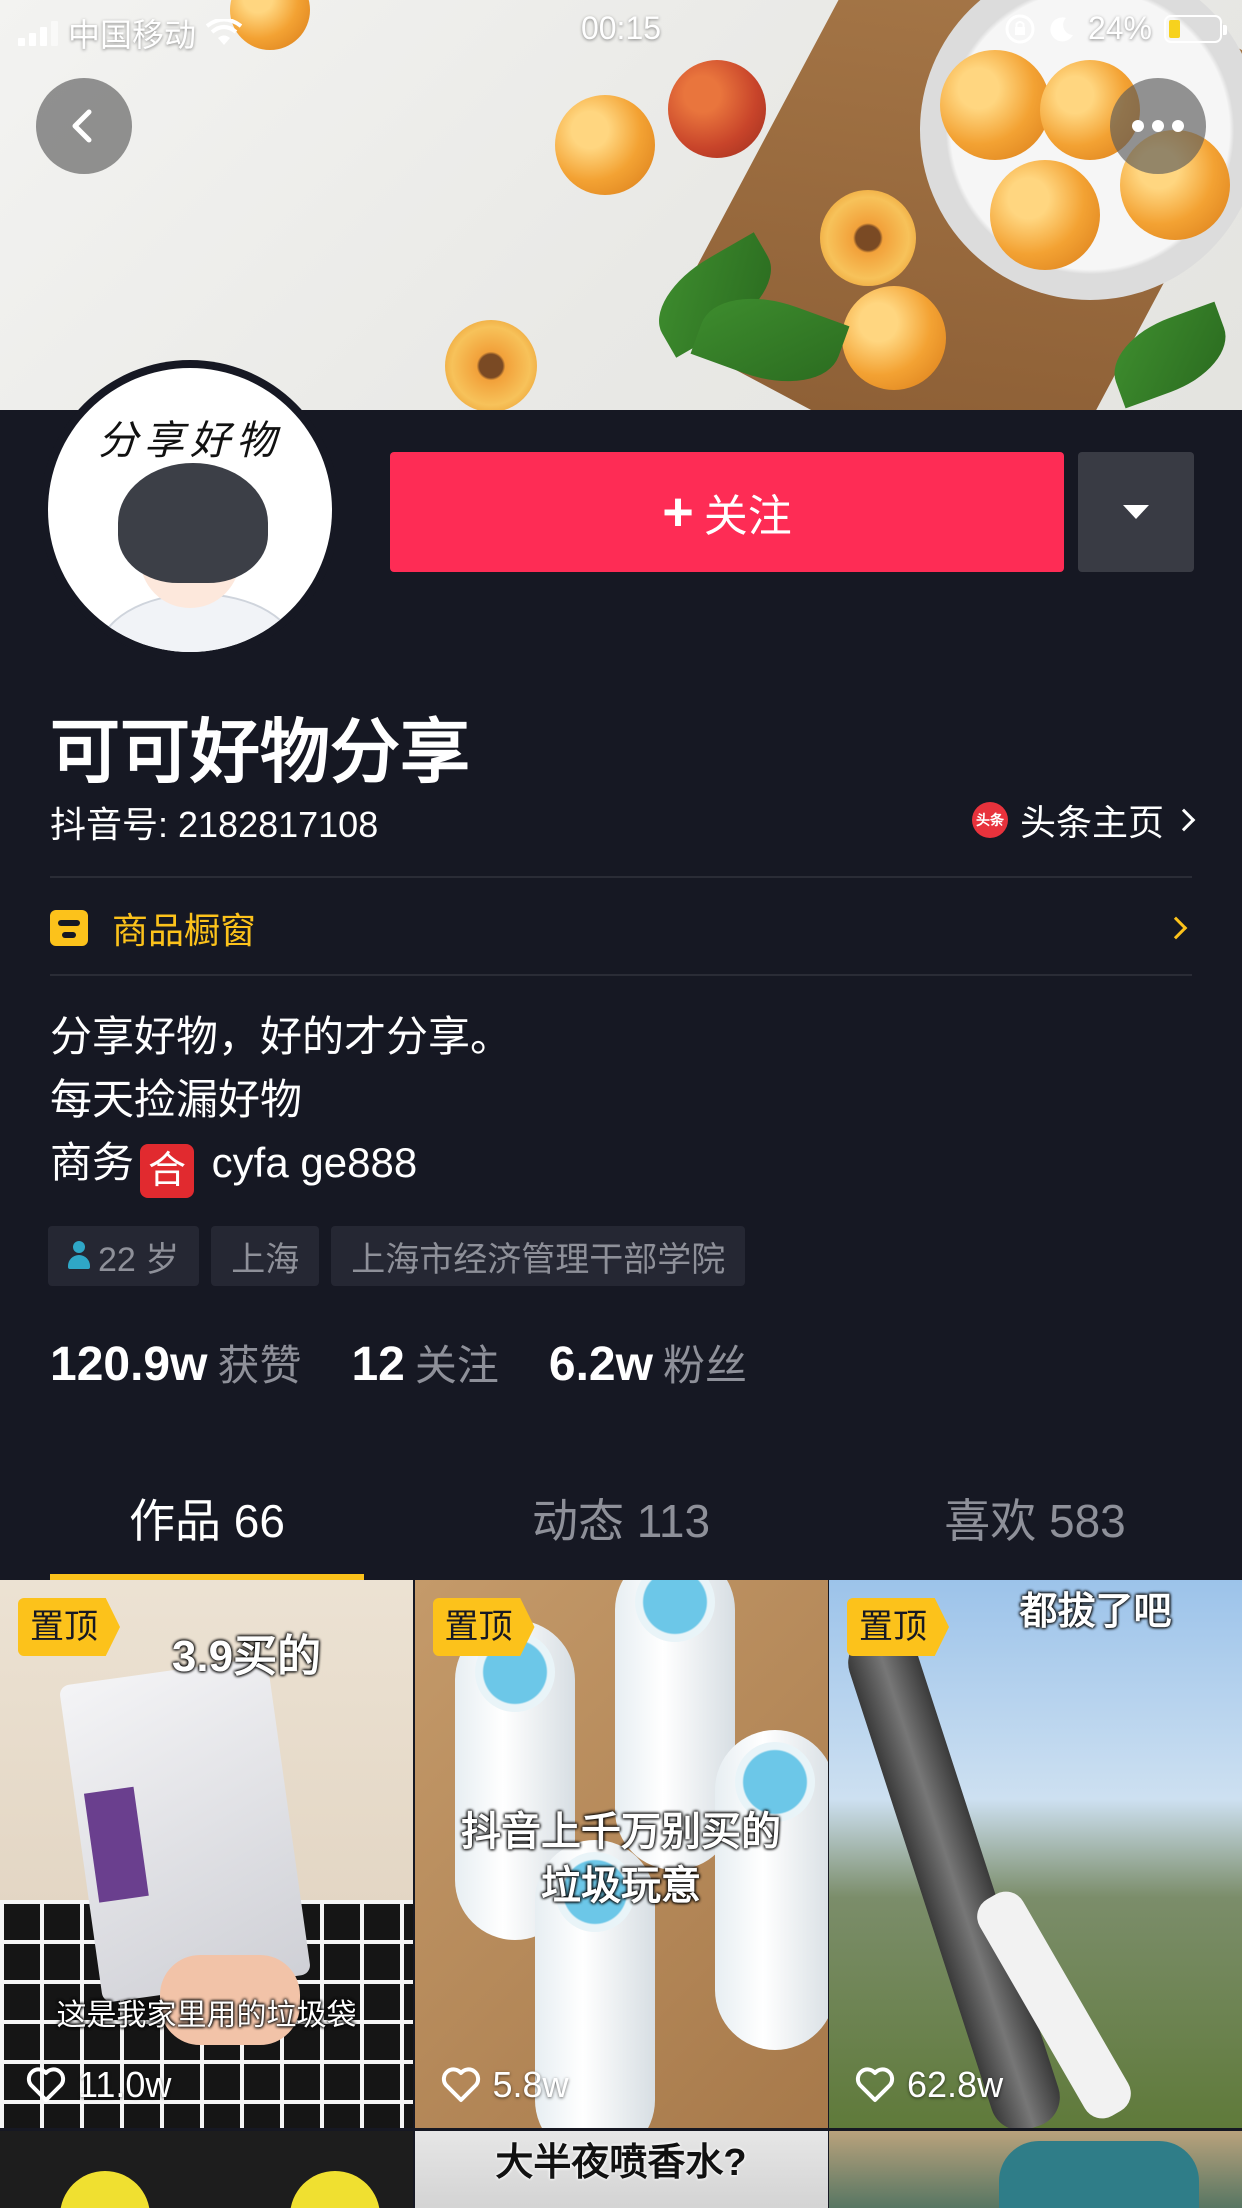 The height and width of the screenshot is (2208, 1242). Describe the element at coordinates (184, 930) in the screenshot. I see `shop-label: 商品橱窗` at that location.